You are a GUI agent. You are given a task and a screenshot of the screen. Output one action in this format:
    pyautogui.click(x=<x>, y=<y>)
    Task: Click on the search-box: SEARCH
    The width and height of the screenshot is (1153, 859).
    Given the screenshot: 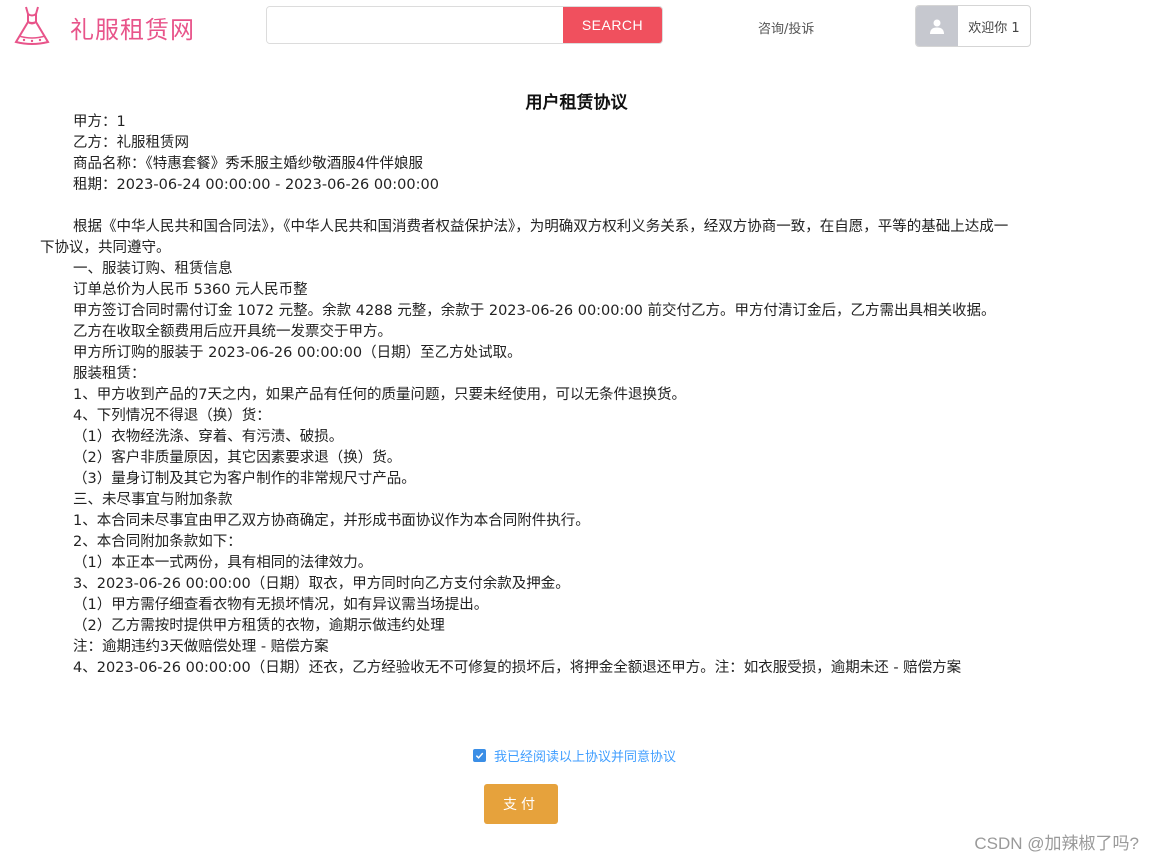 What is the action you would take?
    pyautogui.click(x=464, y=25)
    